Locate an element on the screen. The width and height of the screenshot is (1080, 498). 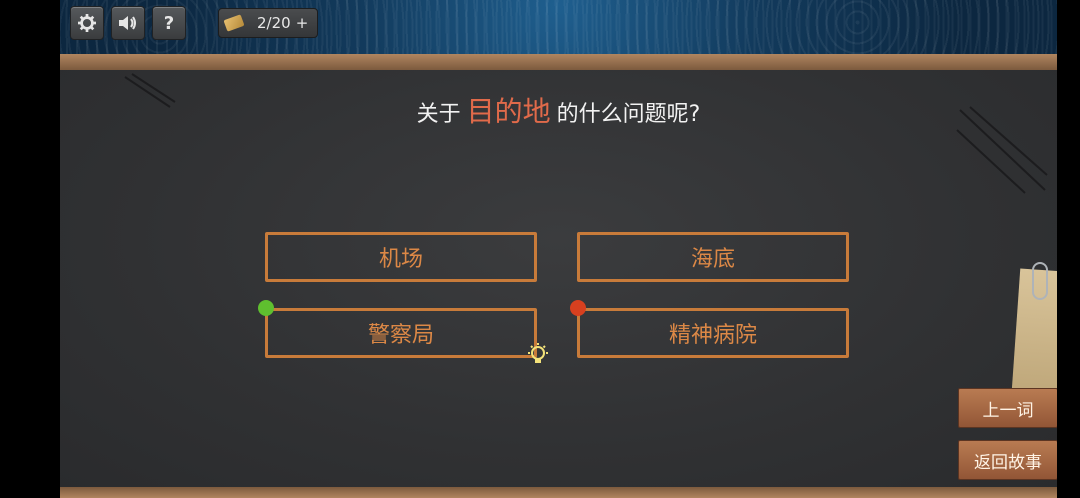
hint-count: 2/20 is located at coordinates (274, 23).